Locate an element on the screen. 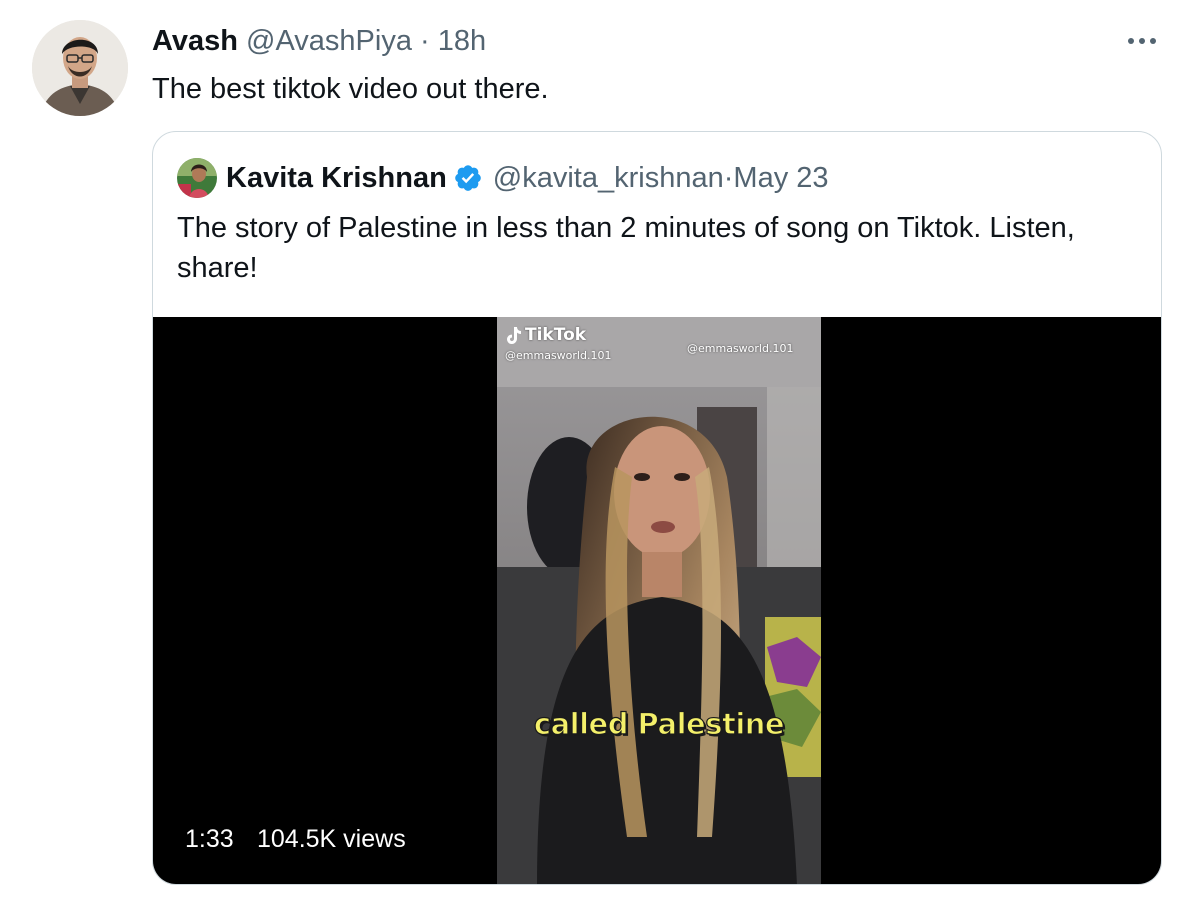 Image resolution: width=1193 pixels, height=909 pixels. quoted-author-avatar is located at coordinates (197, 178).